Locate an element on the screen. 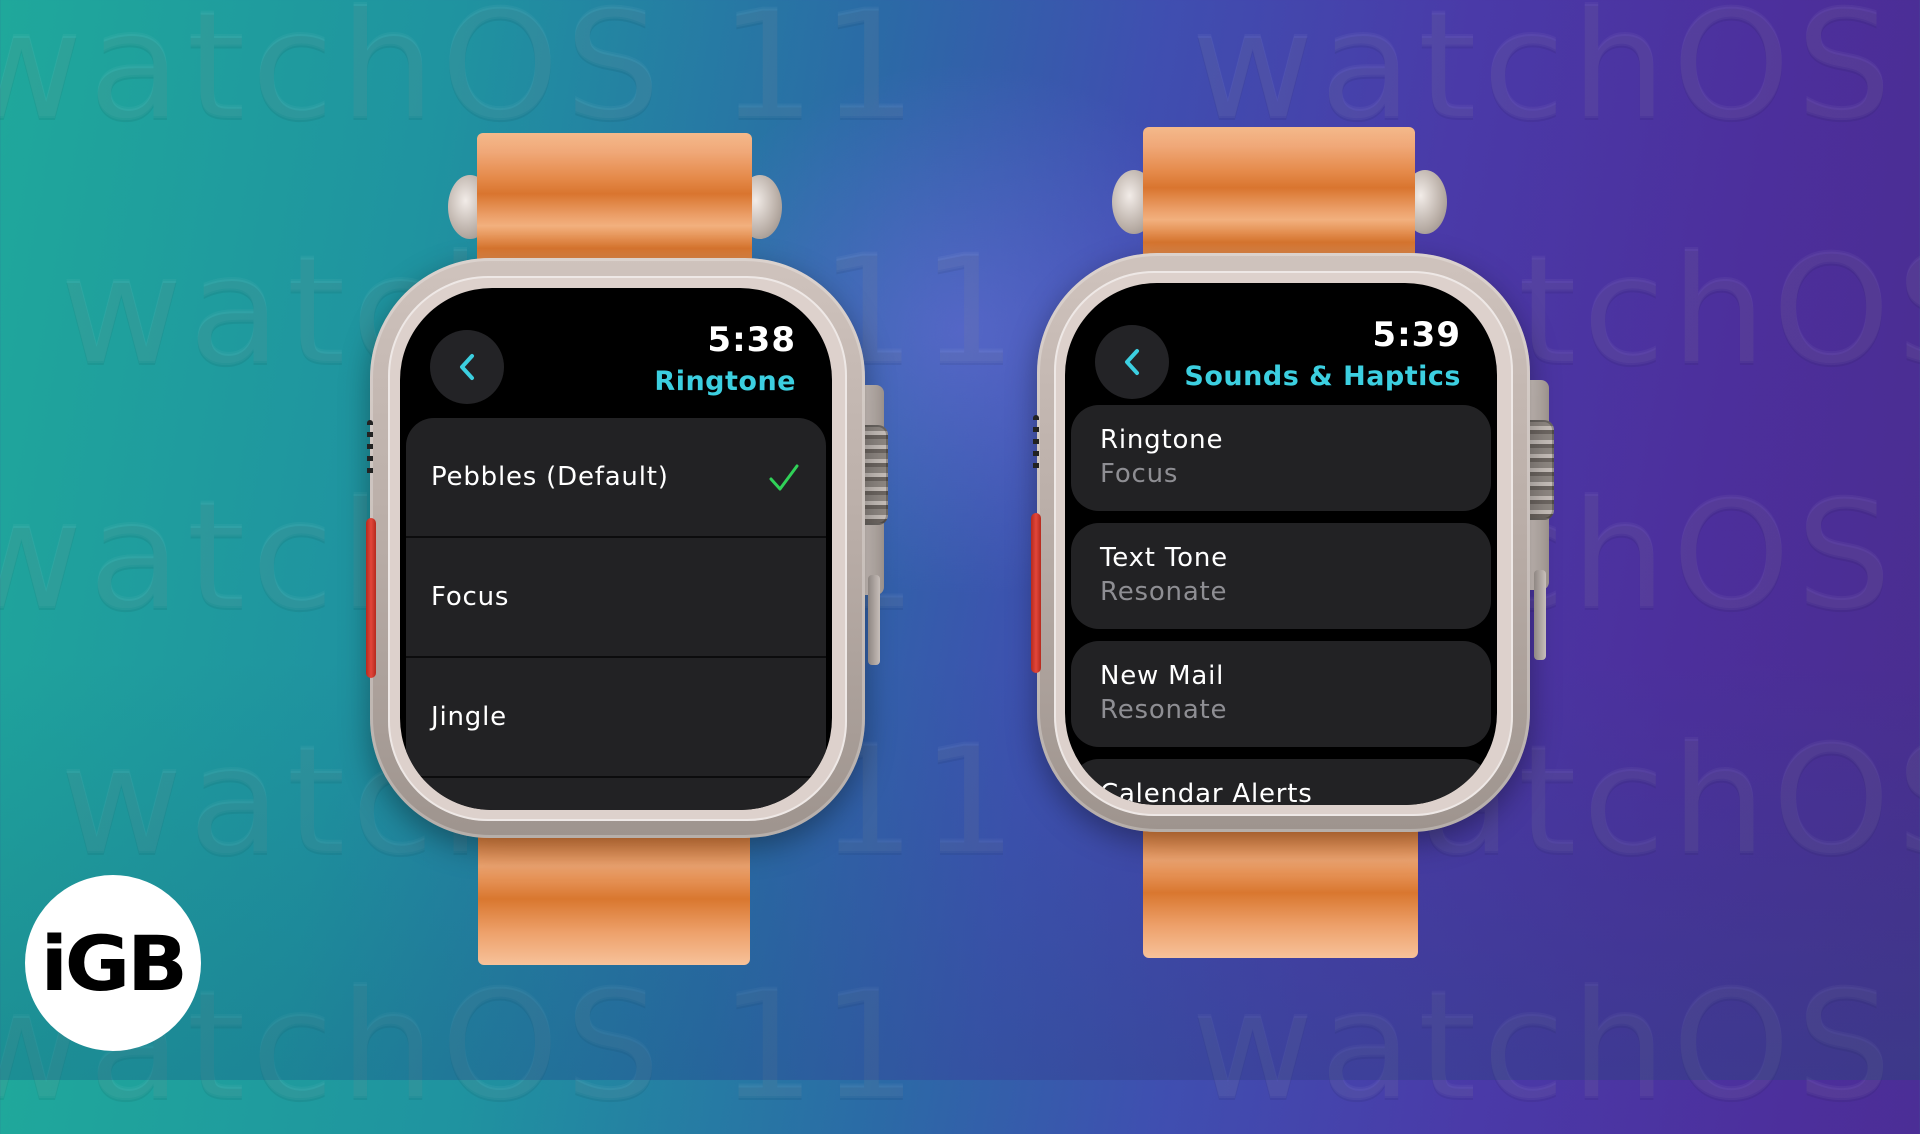 This screenshot has height=1134, width=1920. logo-text: iGB is located at coordinates (114, 963).